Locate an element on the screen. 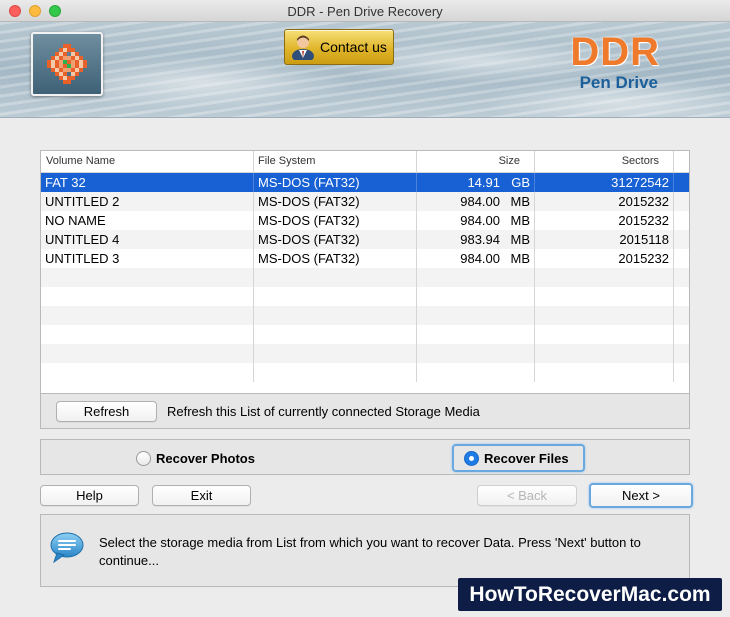 This screenshot has width=730, height=617. back-button: < Back is located at coordinates (527, 495).